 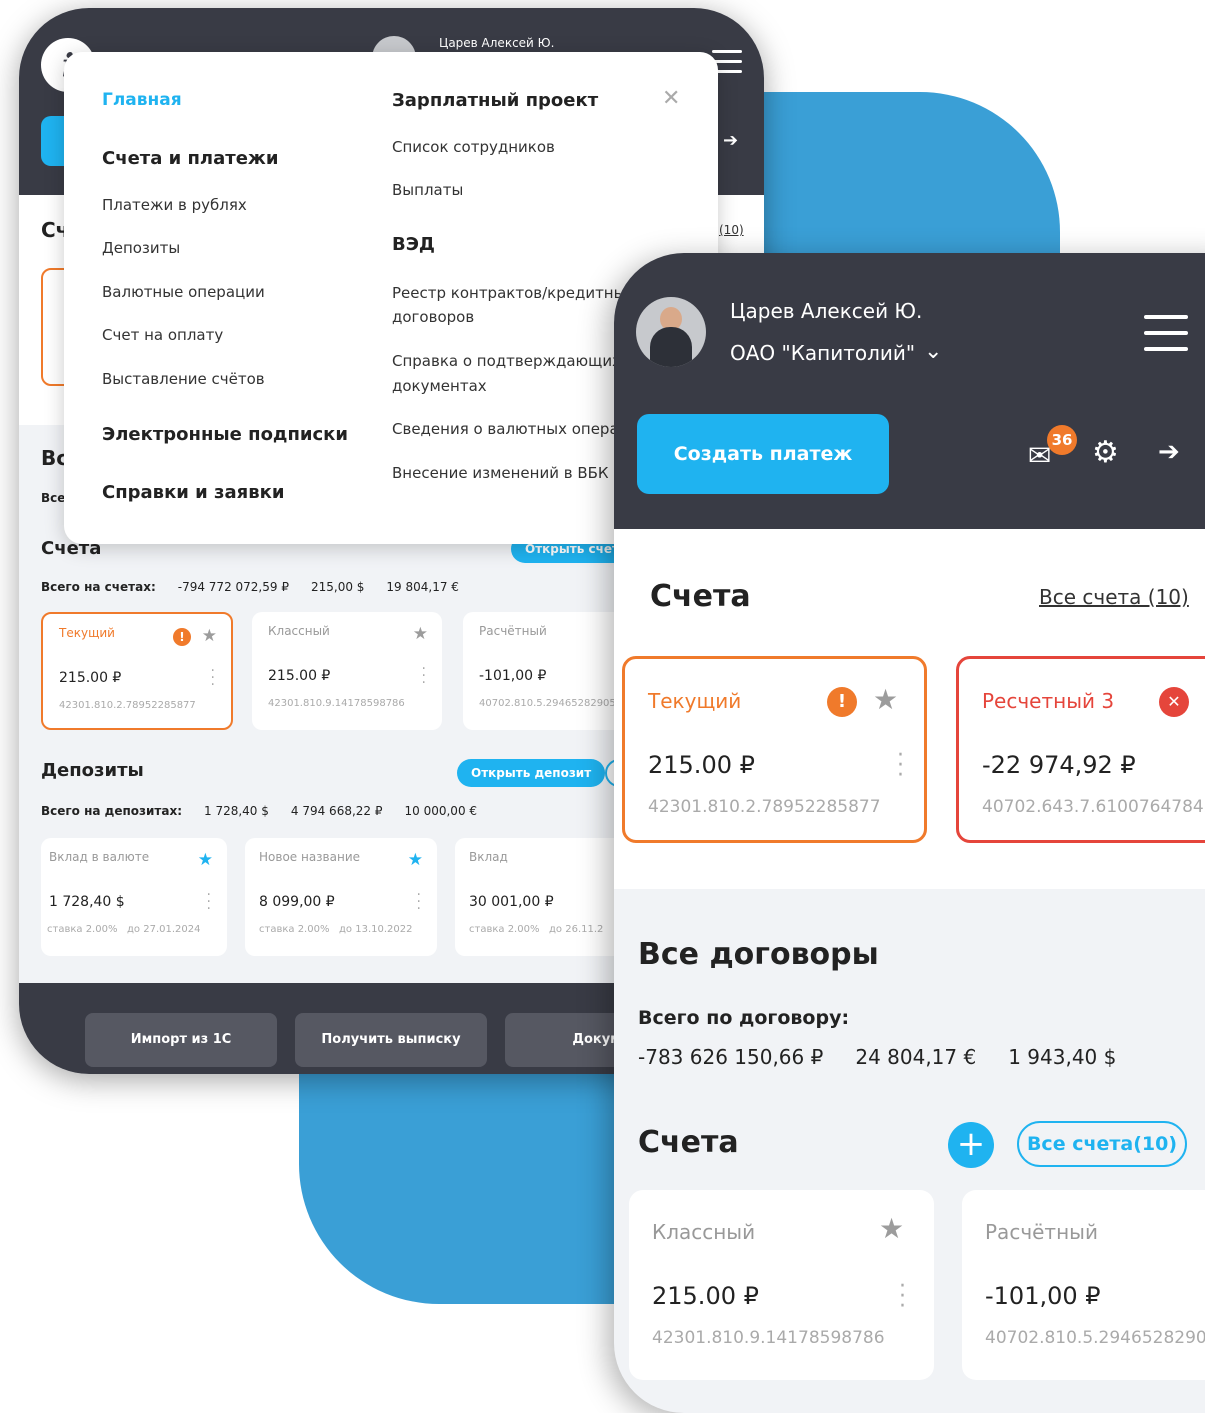 What do you see at coordinates (1102, 1144) in the screenshot?
I see `all-accounts-button: Все счета(10)` at bounding box center [1102, 1144].